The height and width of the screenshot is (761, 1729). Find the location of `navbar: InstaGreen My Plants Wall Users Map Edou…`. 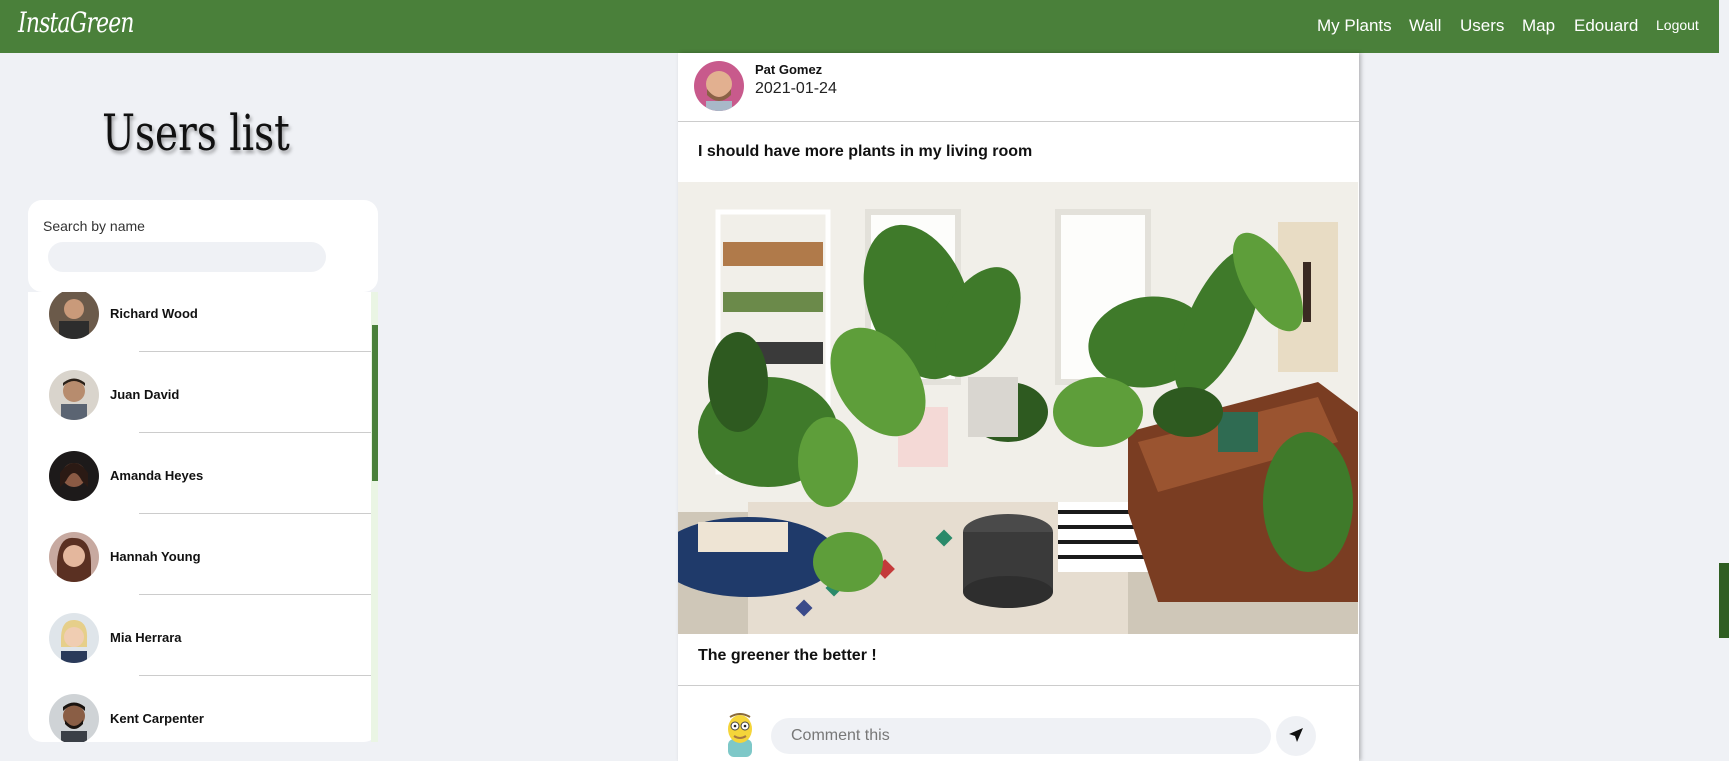

navbar: InstaGreen My Plants Wall Users Map Edou… is located at coordinates (859, 26).